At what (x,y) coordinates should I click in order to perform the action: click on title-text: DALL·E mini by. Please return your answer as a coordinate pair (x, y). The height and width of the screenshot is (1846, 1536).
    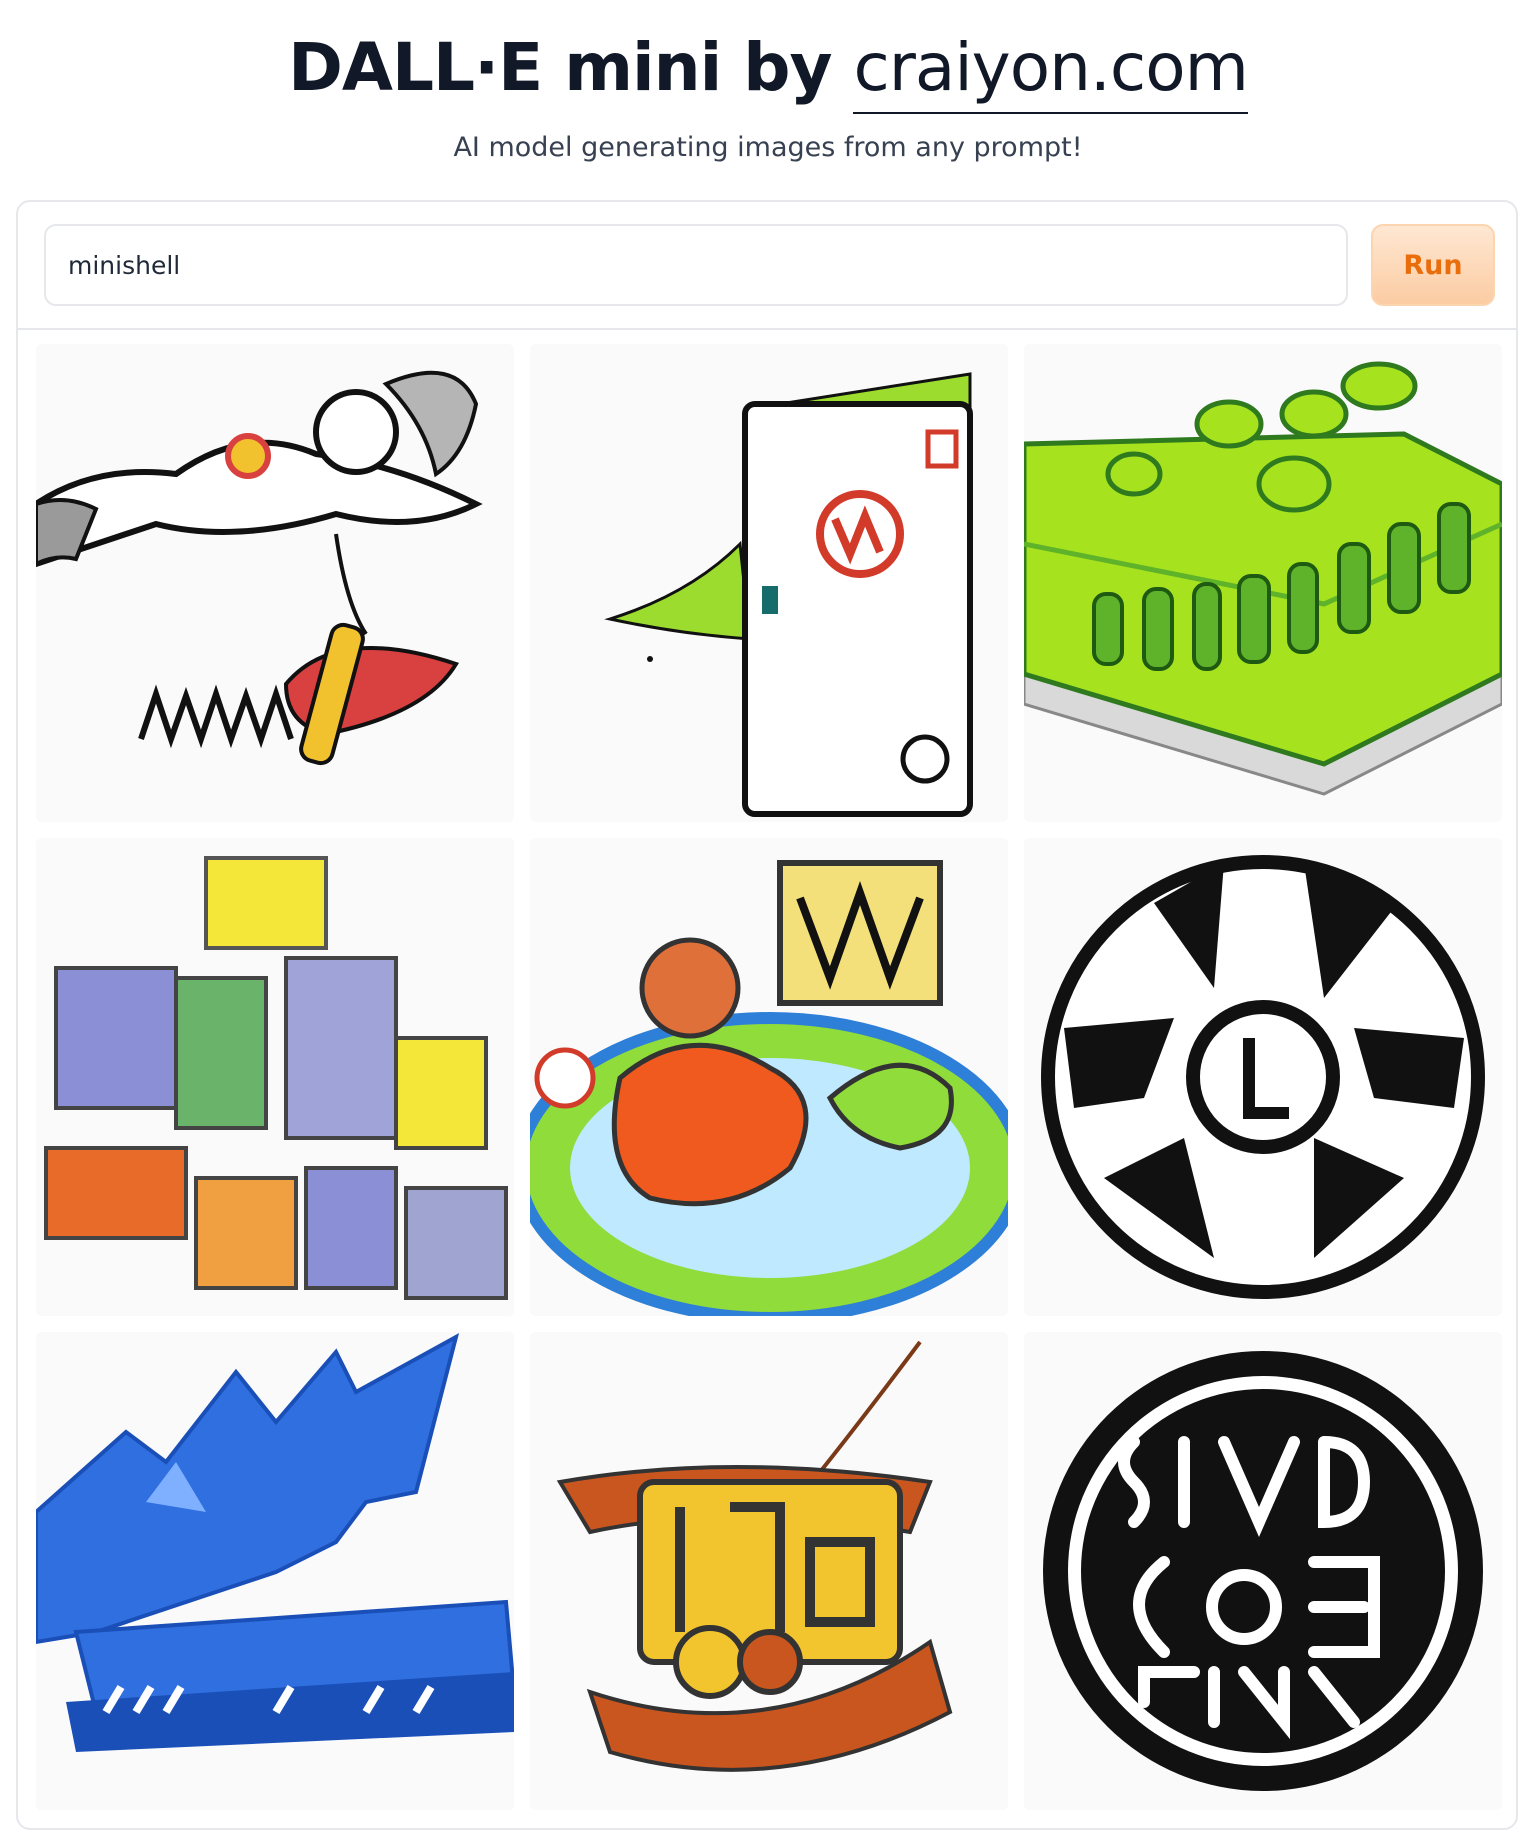
    Looking at the image, I should click on (560, 67).